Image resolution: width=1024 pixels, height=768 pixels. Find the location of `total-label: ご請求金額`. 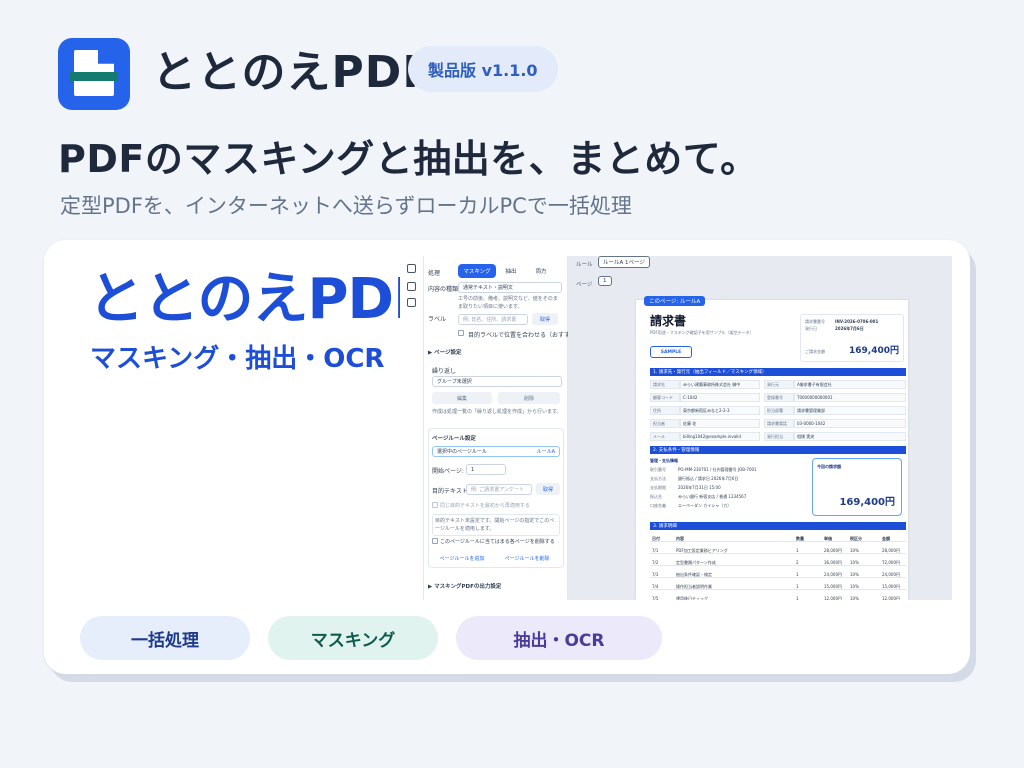

total-label: ご請求金額 is located at coordinates (815, 351).